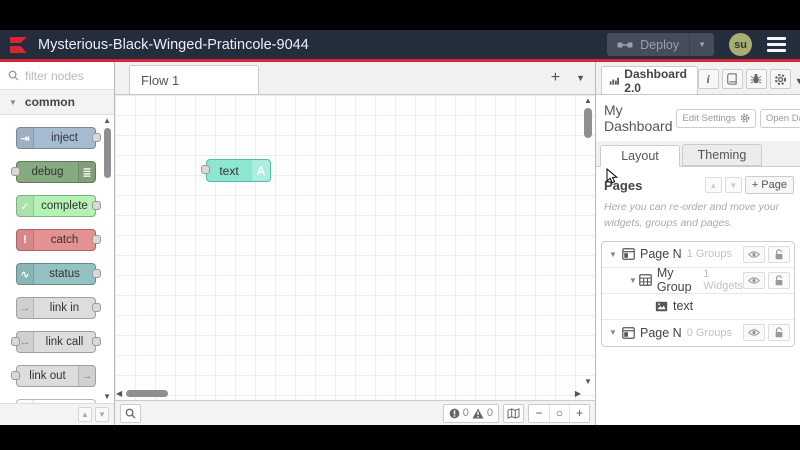 The width and height of the screenshot is (800, 450). Describe the element at coordinates (722, 155) in the screenshot. I see `tab-theming: Theming` at that location.